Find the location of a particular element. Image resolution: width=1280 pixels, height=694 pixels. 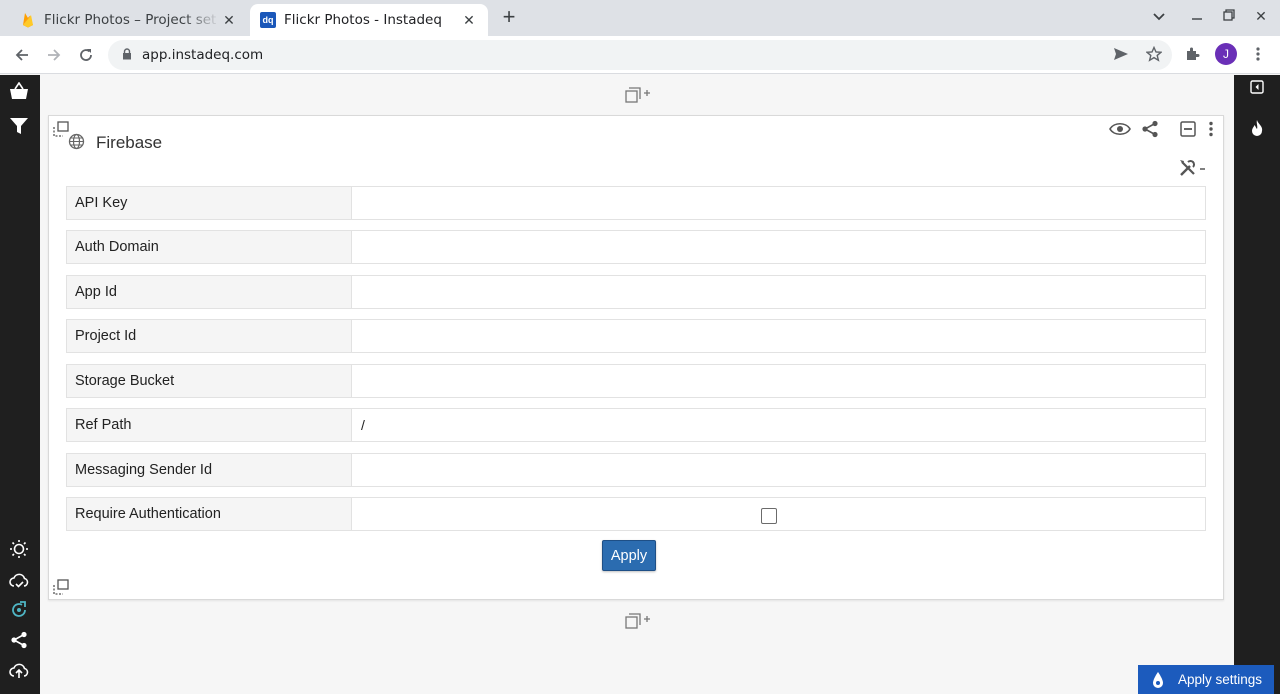

apply-button: Apply is located at coordinates (629, 555).